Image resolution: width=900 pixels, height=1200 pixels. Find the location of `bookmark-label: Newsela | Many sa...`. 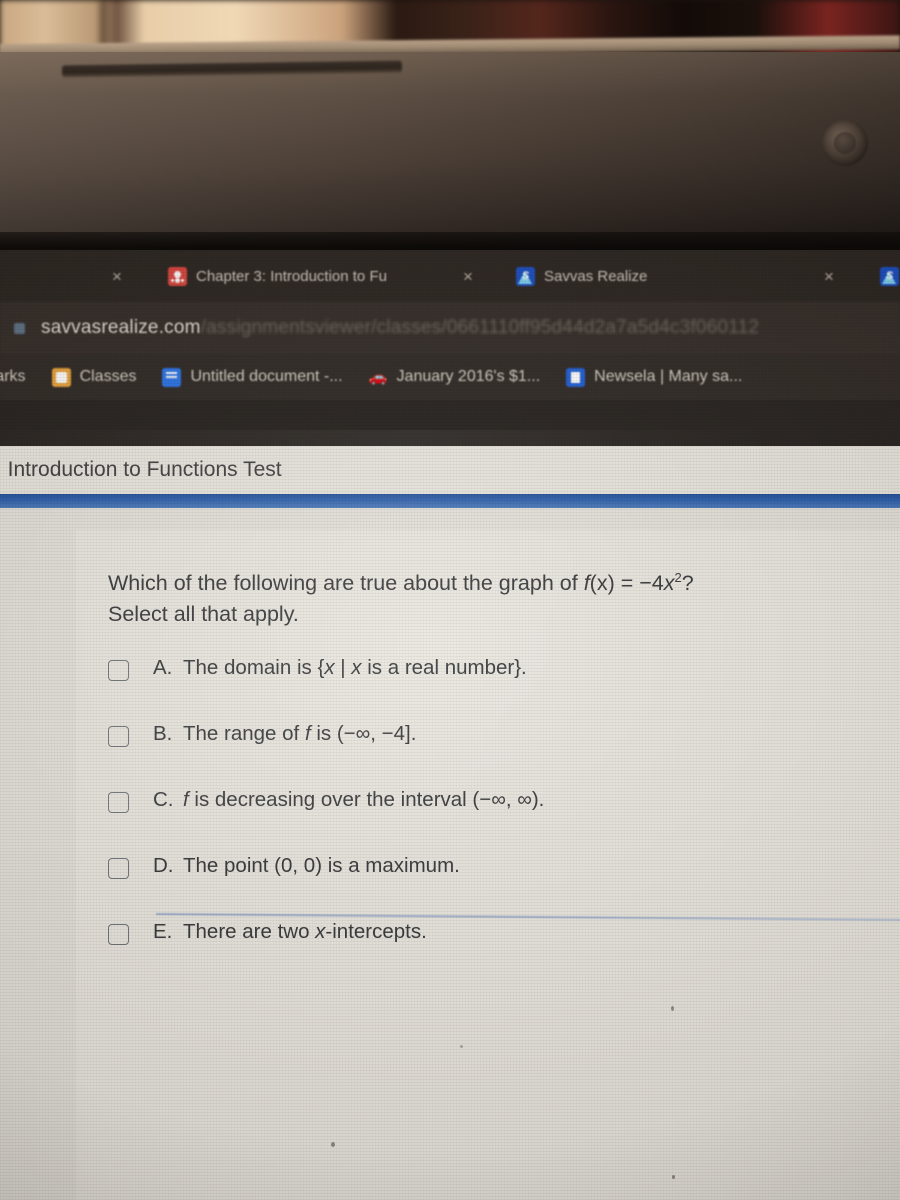

bookmark-label: Newsela | Many sa... is located at coordinates (668, 376).